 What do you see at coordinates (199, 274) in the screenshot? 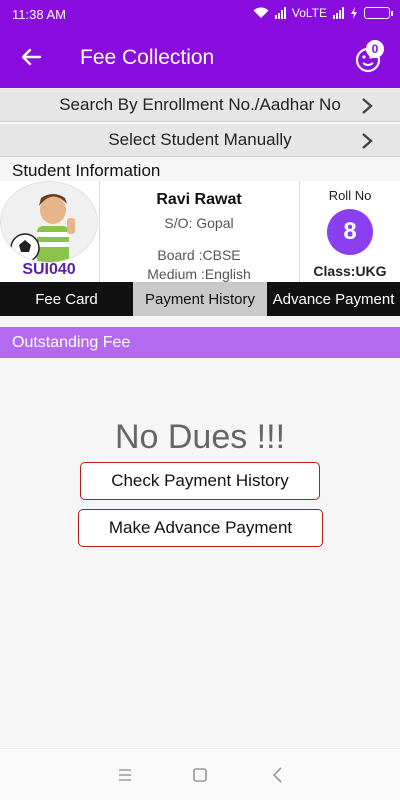
I see `student-medium: Medium :English` at bounding box center [199, 274].